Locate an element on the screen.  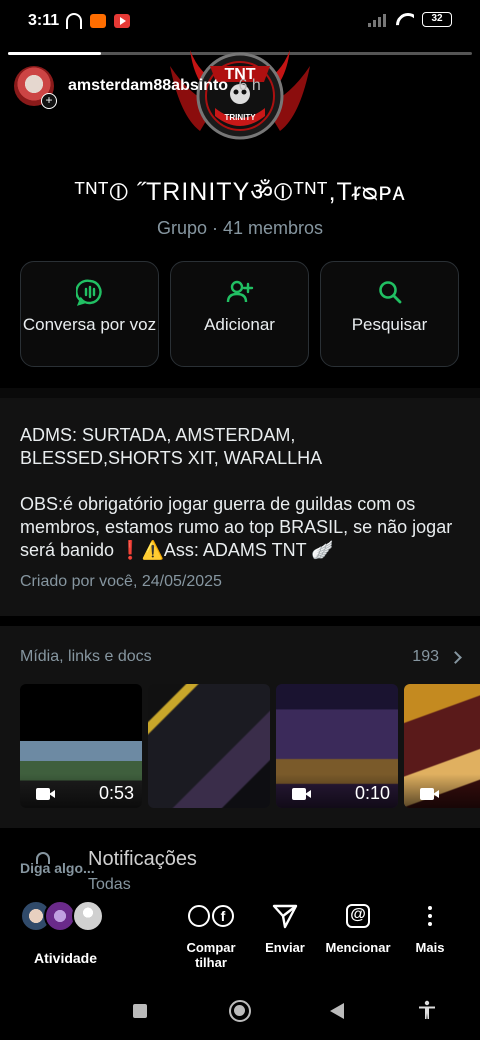
add-story-icon: + is located at coordinates (49, 101).